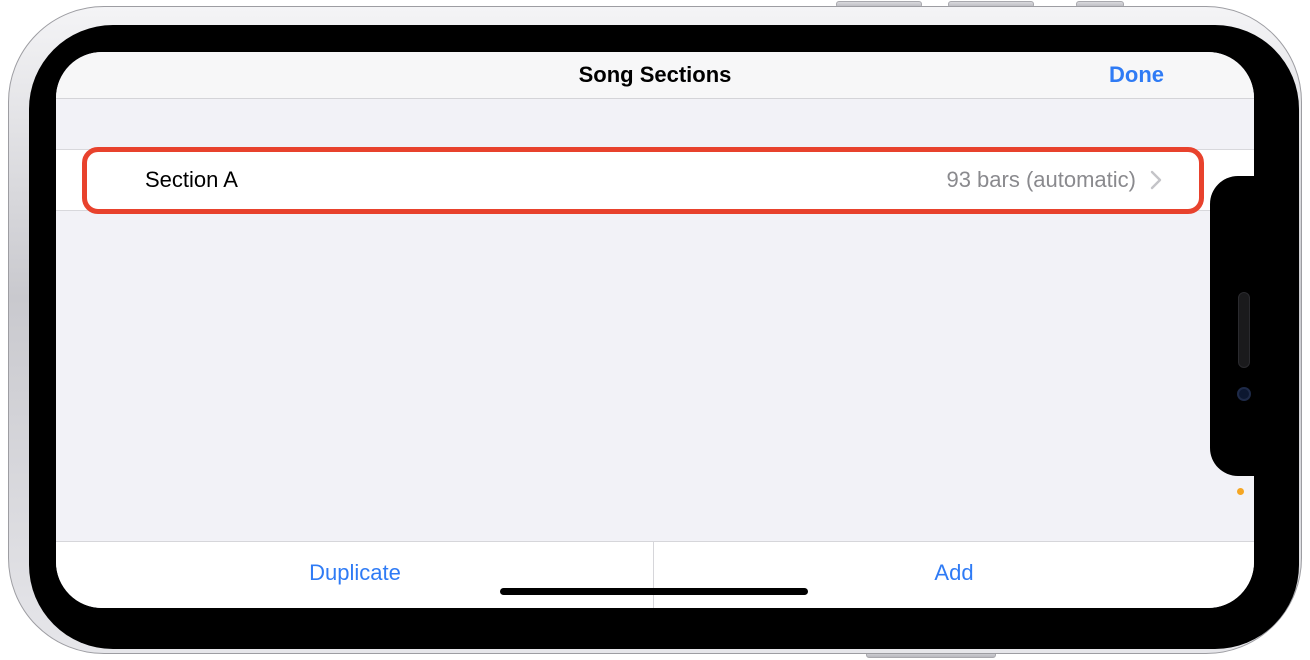 The image size is (1310, 660). Describe the element at coordinates (954, 575) in the screenshot. I see `add-button: Add` at that location.